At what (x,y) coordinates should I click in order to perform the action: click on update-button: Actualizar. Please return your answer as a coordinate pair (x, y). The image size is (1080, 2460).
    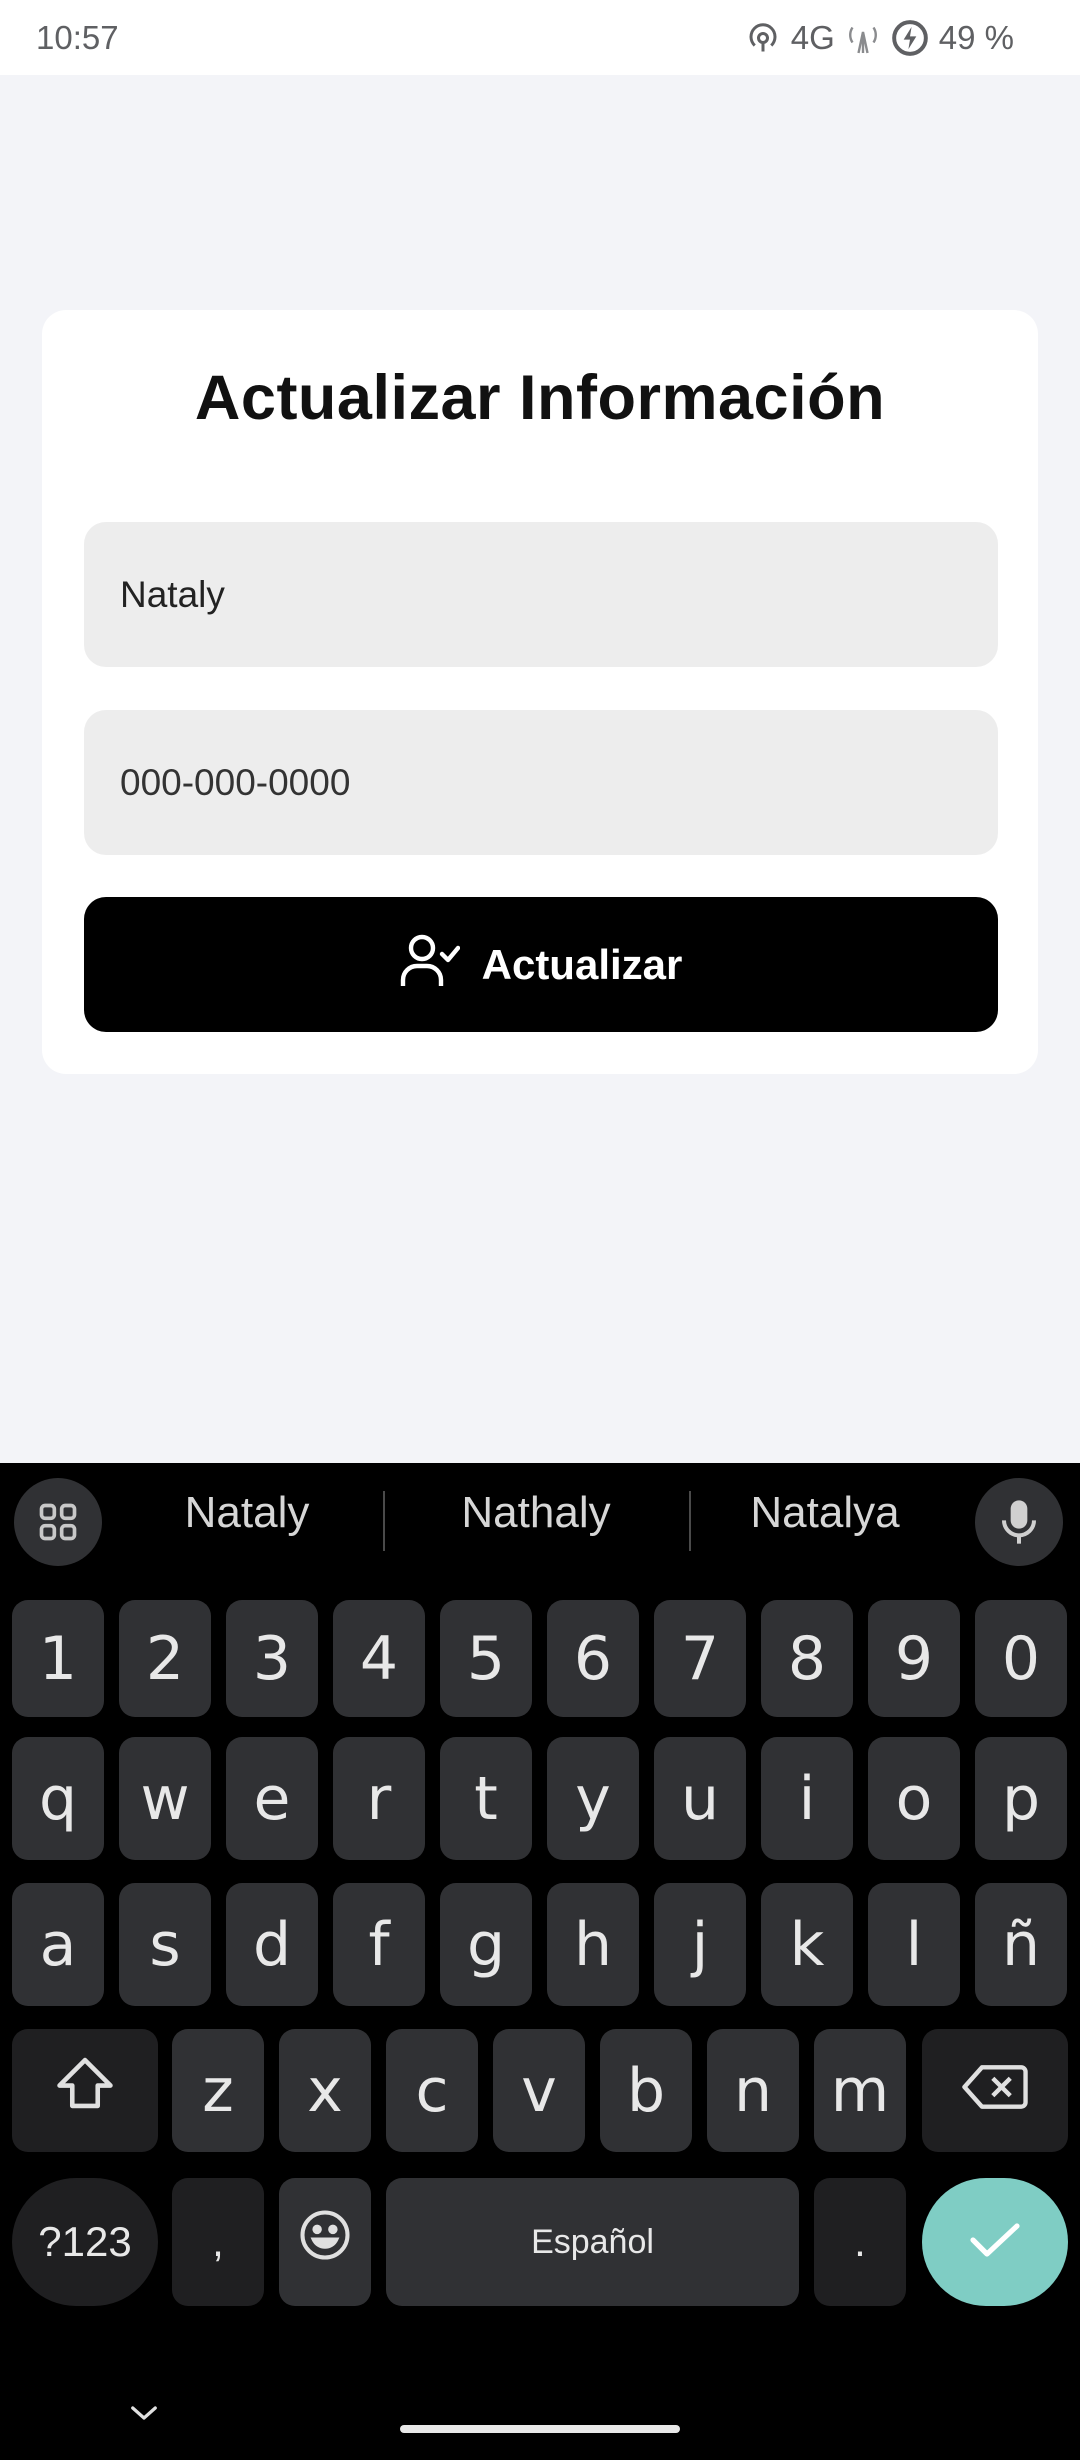
    Looking at the image, I should click on (541, 964).